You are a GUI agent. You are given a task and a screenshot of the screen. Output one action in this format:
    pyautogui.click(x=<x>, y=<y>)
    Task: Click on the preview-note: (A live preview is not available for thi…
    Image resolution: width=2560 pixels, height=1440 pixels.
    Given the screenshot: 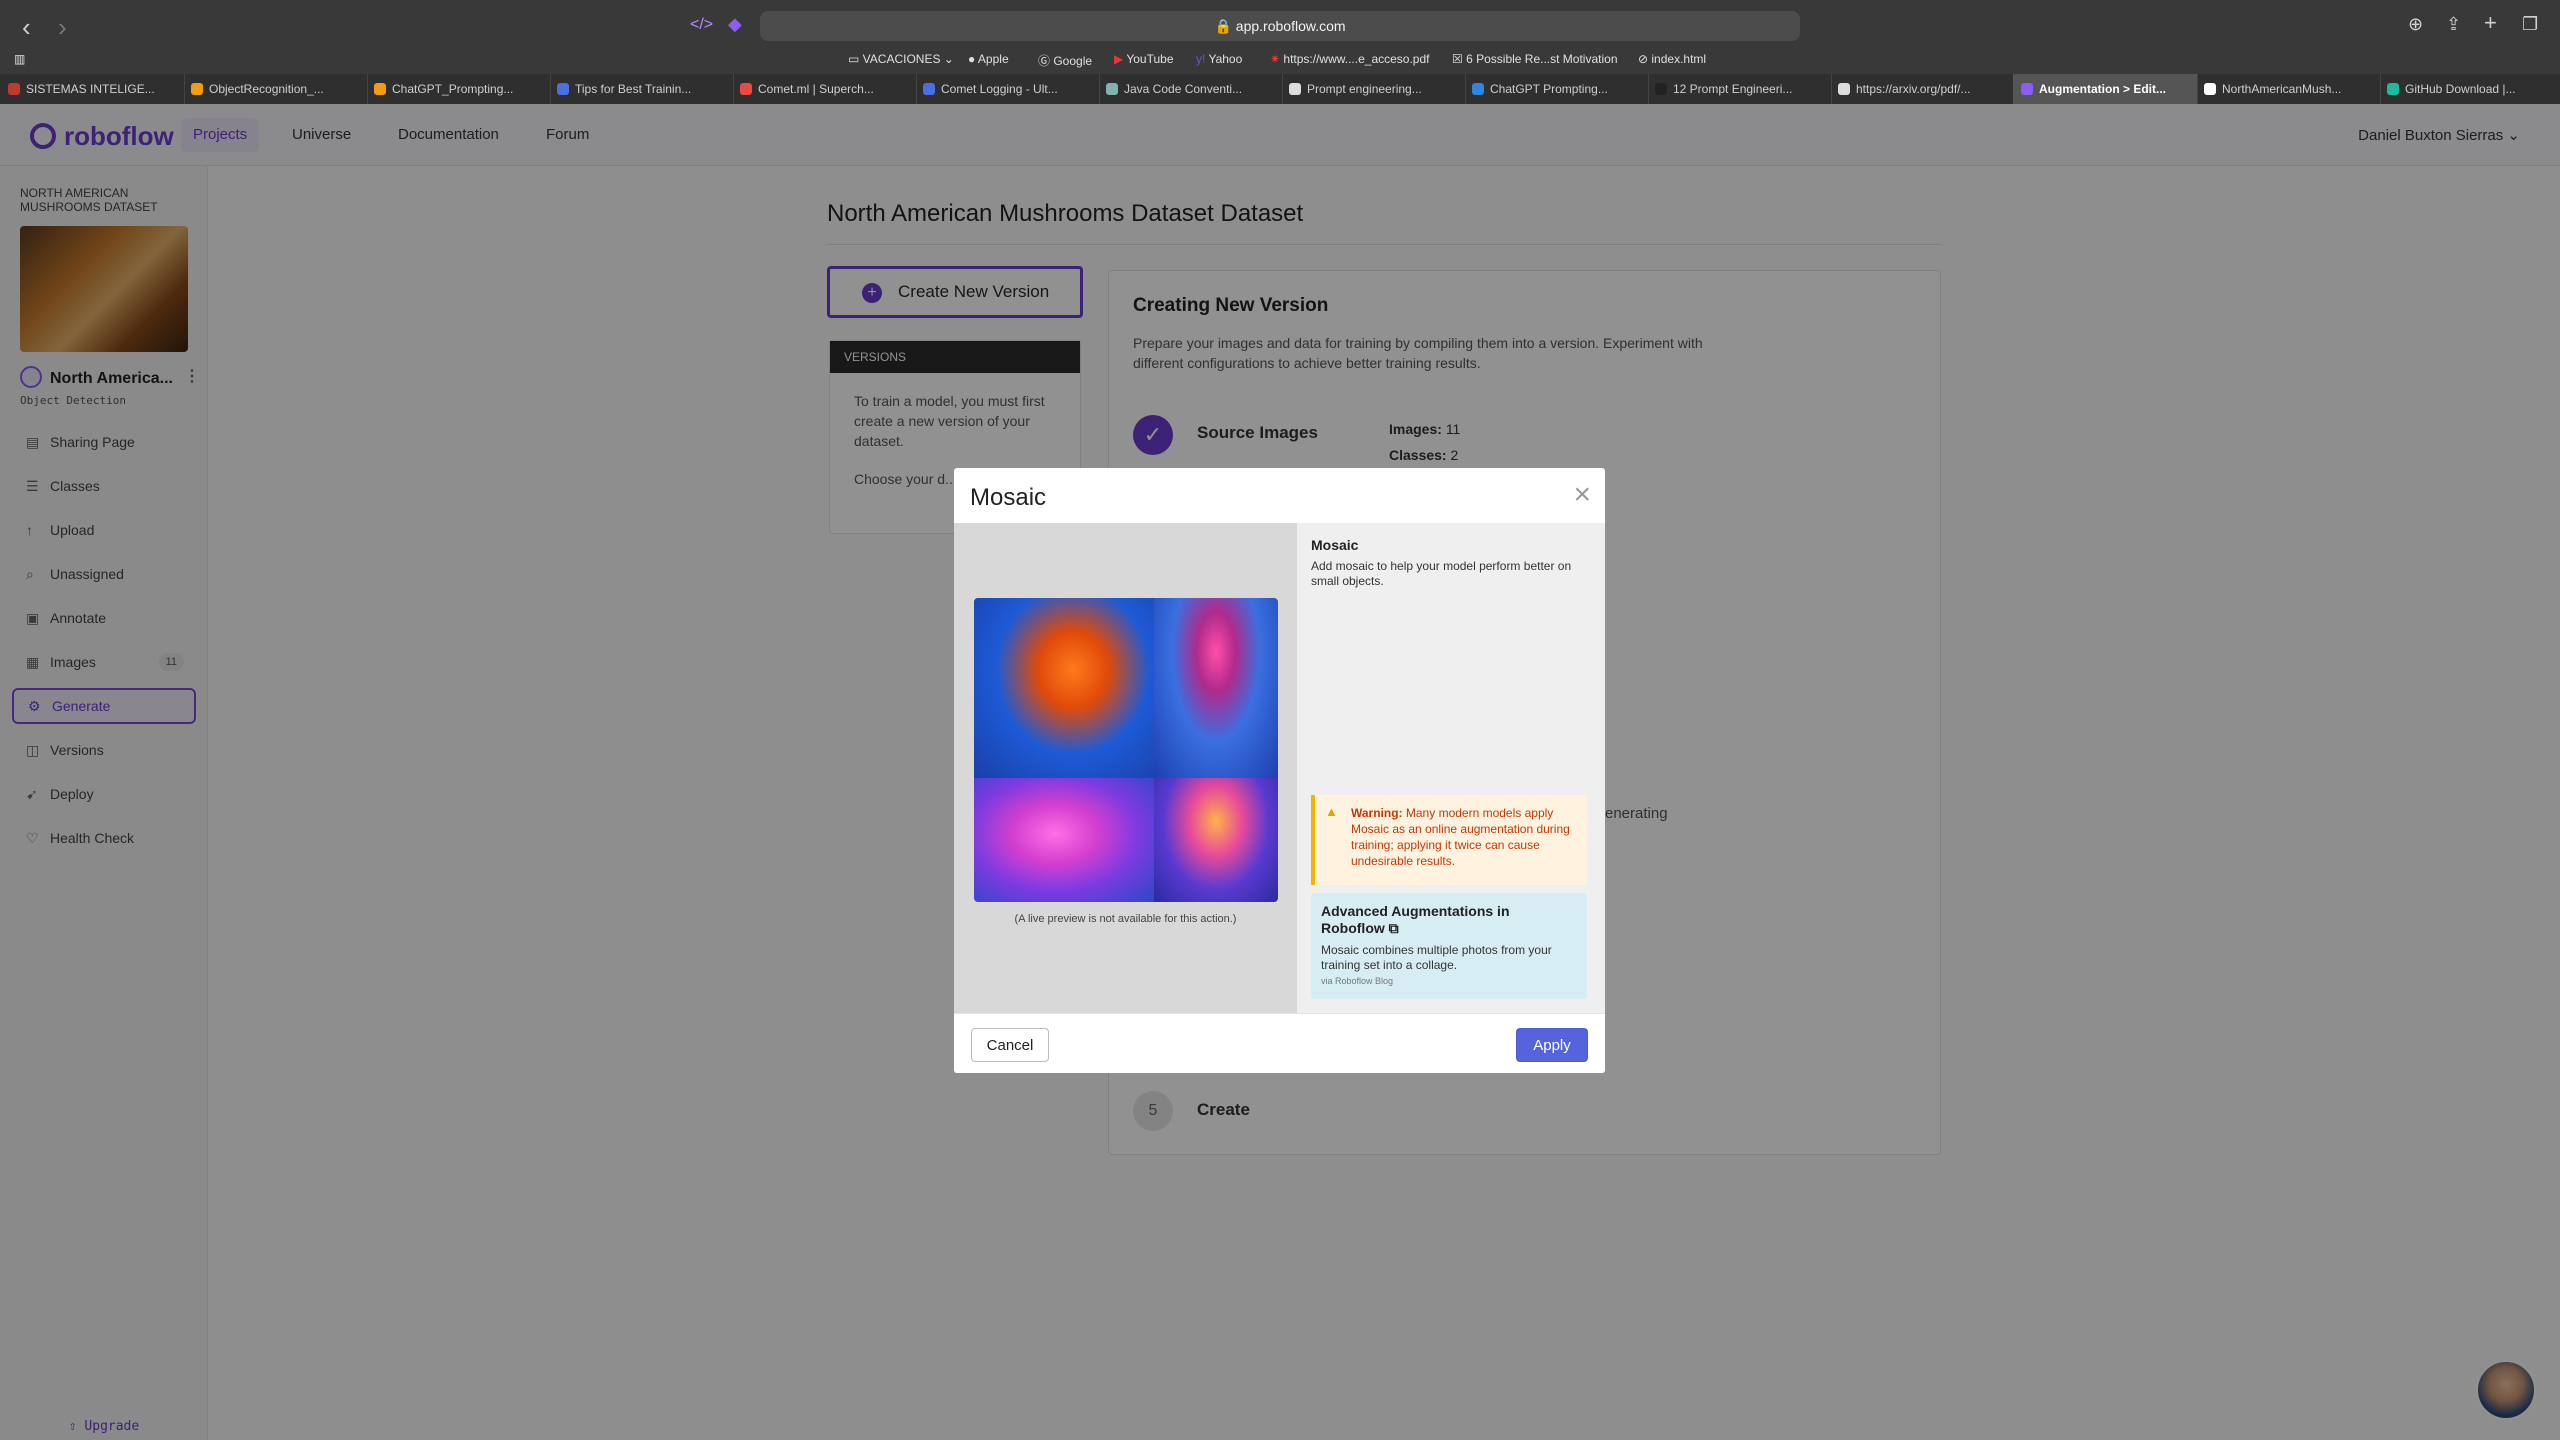 What is the action you would take?
    pyautogui.click(x=1125, y=919)
    